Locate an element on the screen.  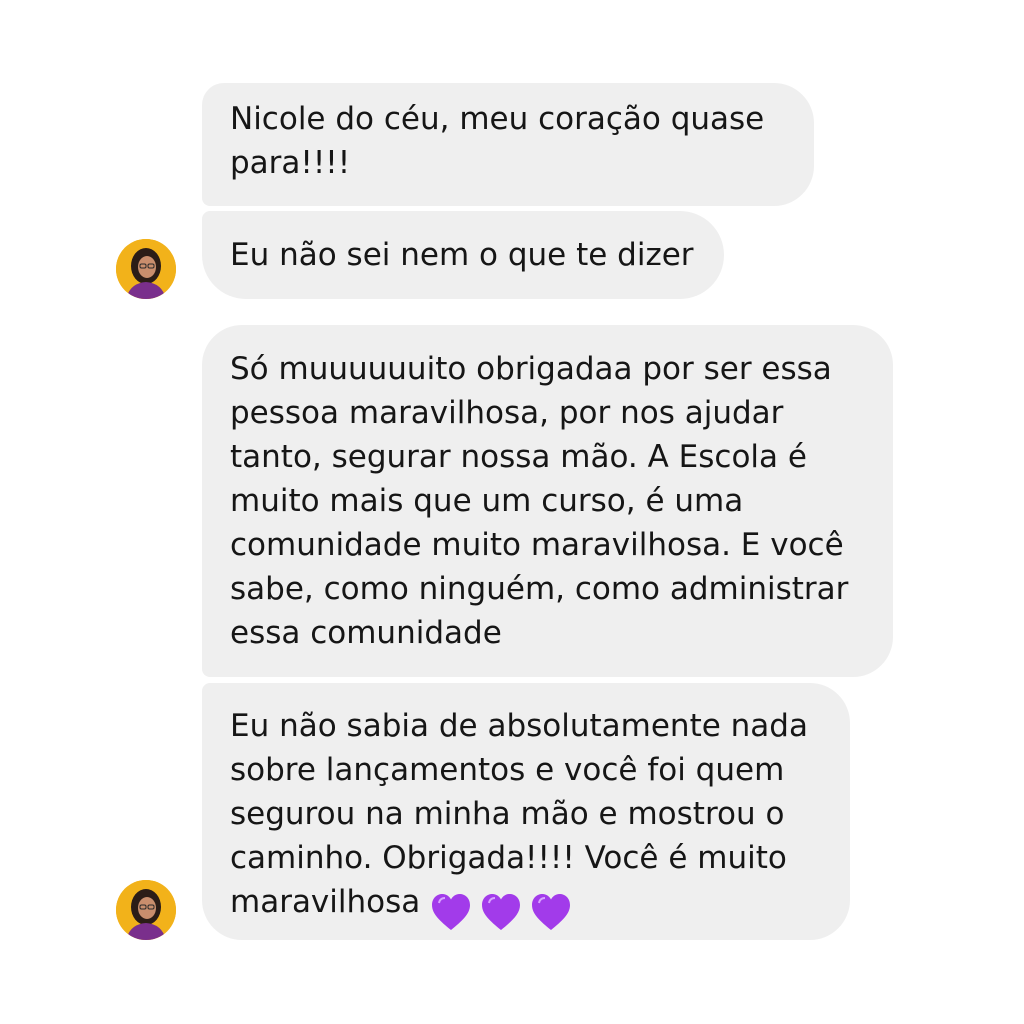
message-bubble: Eu não sei nem o que te dizer is located at coordinates (463, 255).